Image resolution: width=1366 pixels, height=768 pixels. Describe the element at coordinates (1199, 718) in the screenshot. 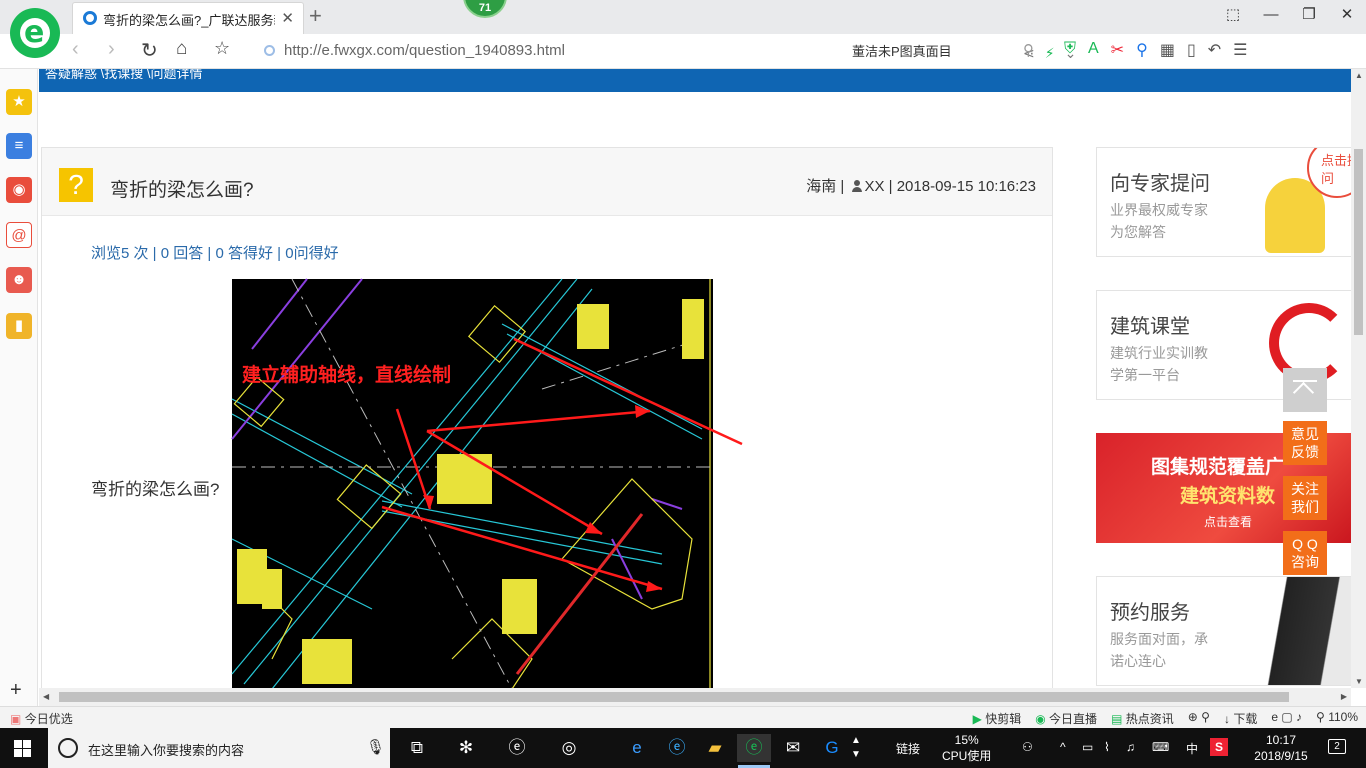

I see `status-tools: ⊕ ⚲` at that location.